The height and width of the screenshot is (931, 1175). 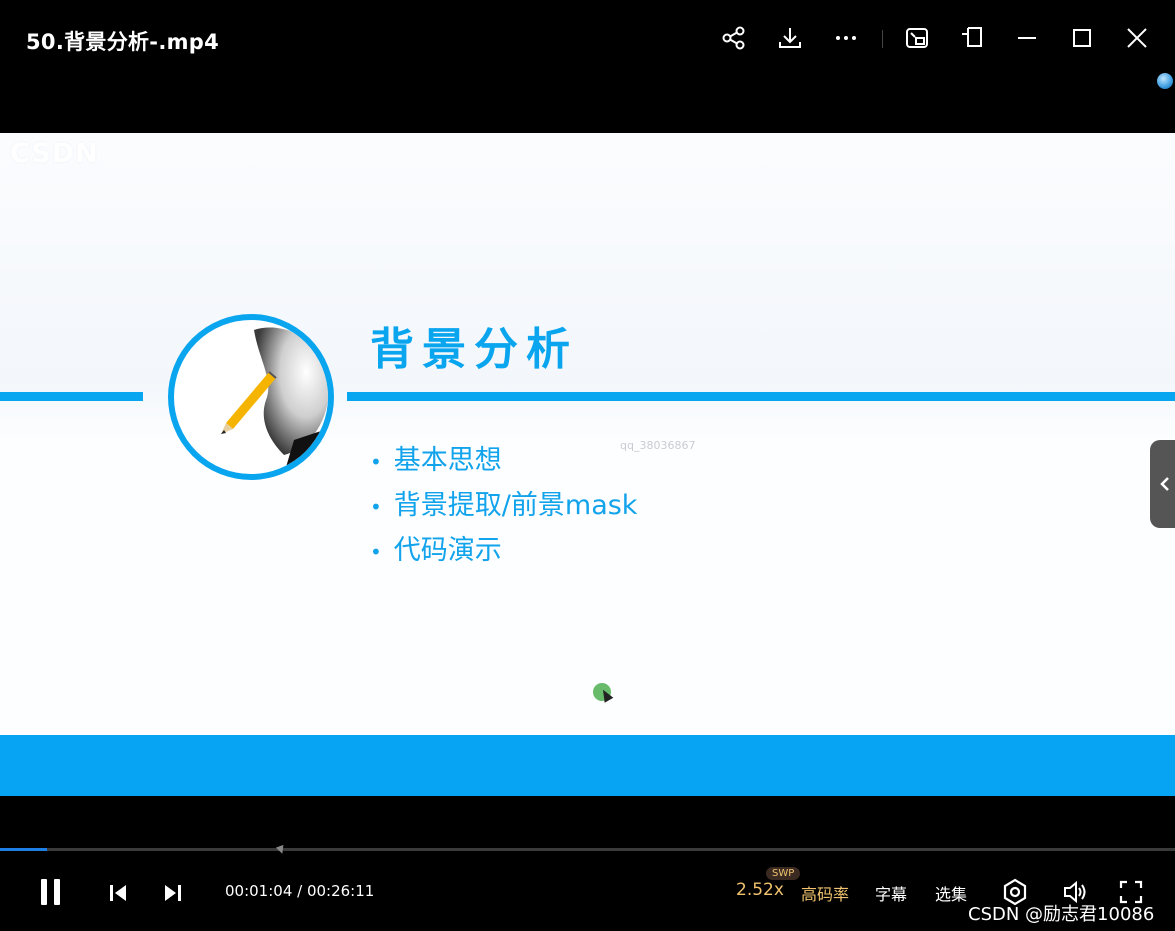 I want to click on episodes-button: 选集, so click(x=951, y=893).